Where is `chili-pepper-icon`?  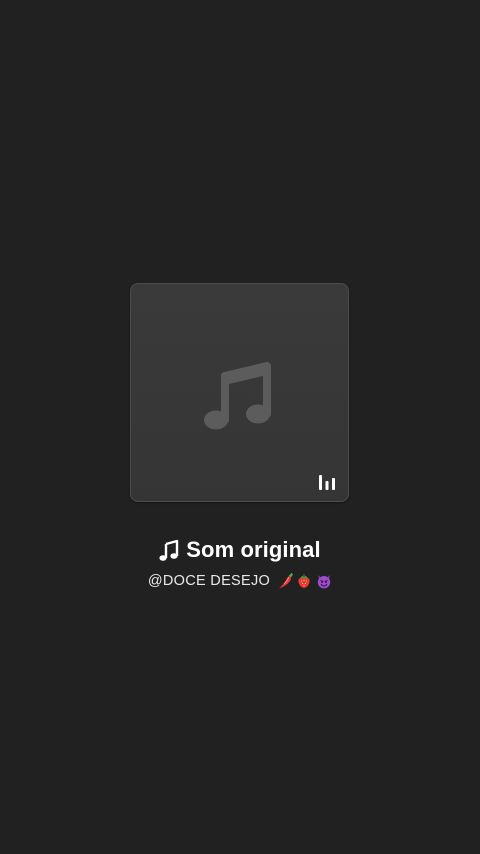 chili-pepper-icon is located at coordinates (286, 580).